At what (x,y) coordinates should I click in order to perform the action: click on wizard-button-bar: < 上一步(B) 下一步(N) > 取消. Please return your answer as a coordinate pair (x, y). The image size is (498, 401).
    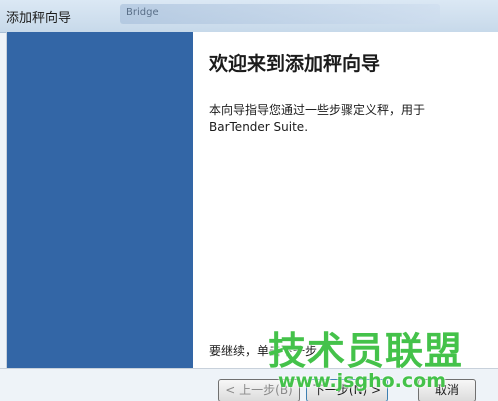
    Looking at the image, I should click on (249, 384).